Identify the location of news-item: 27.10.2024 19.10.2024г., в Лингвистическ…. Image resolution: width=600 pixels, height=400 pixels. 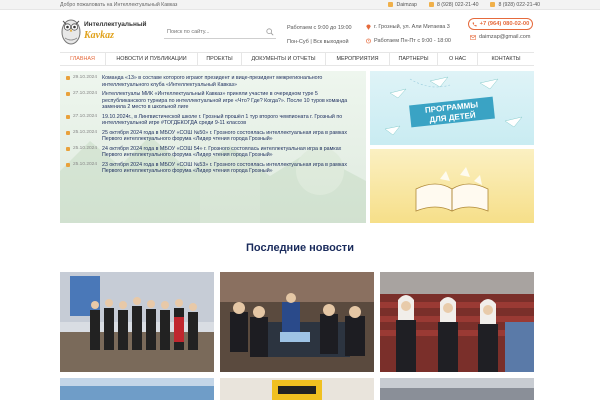
(214, 120).